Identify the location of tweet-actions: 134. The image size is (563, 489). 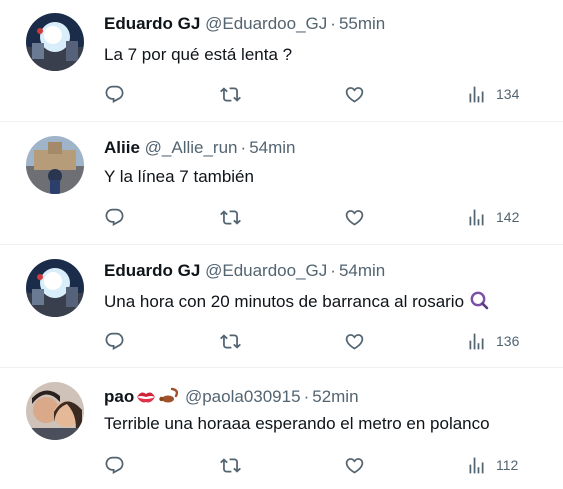
(319, 94).